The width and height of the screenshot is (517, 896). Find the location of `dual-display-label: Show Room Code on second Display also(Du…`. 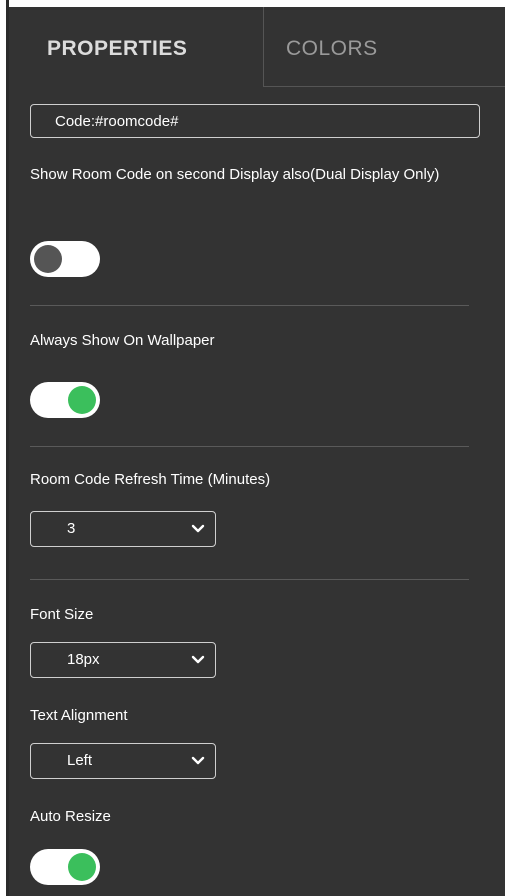

dual-display-label: Show Room Code on second Display also(Du… is located at coordinates (235, 174).